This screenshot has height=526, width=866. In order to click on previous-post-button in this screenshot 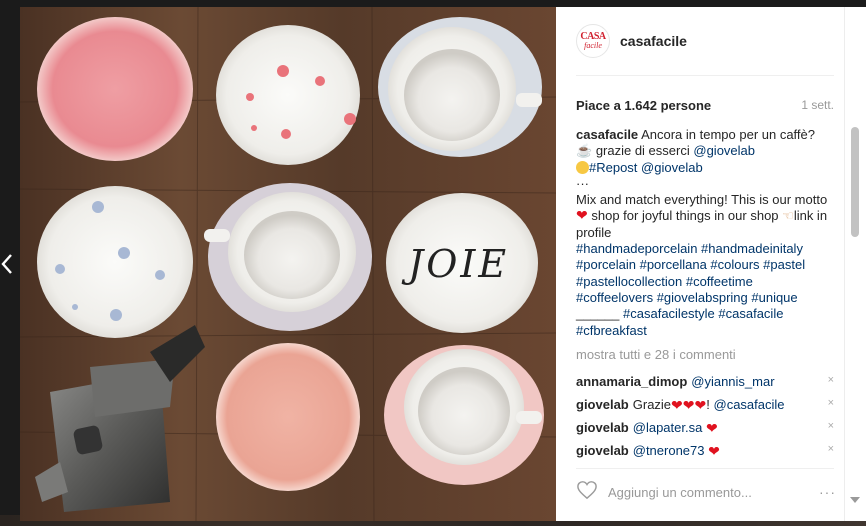, I will do `click(7, 264)`.